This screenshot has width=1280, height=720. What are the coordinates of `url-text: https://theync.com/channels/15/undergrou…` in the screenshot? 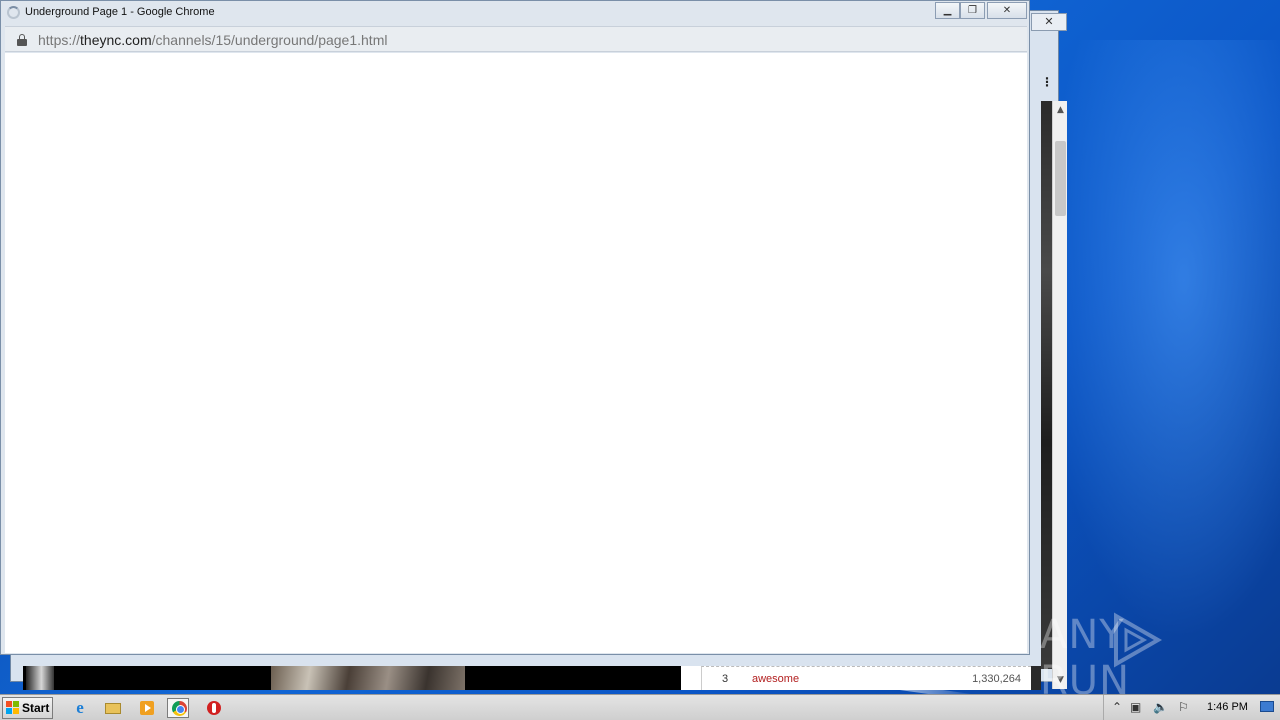 It's located at (212, 40).